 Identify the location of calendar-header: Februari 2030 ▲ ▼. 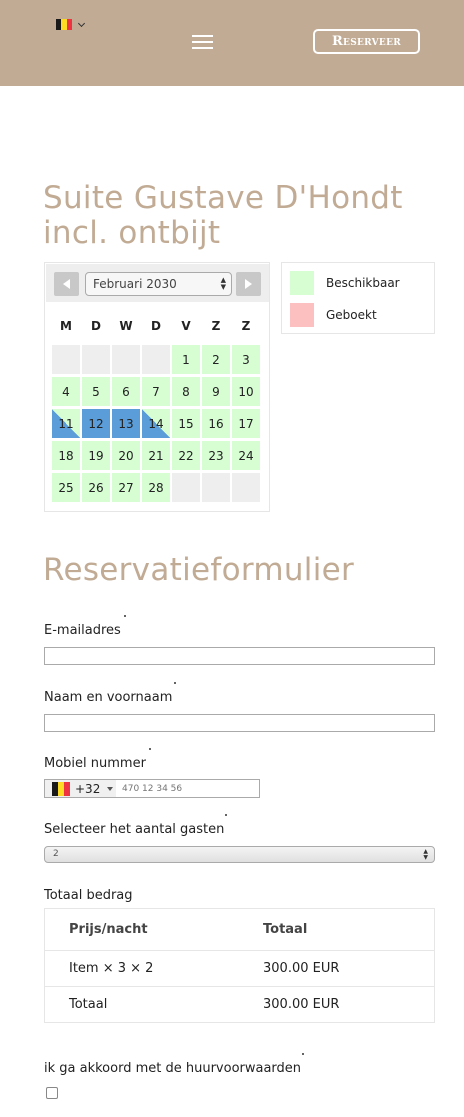
(157, 283).